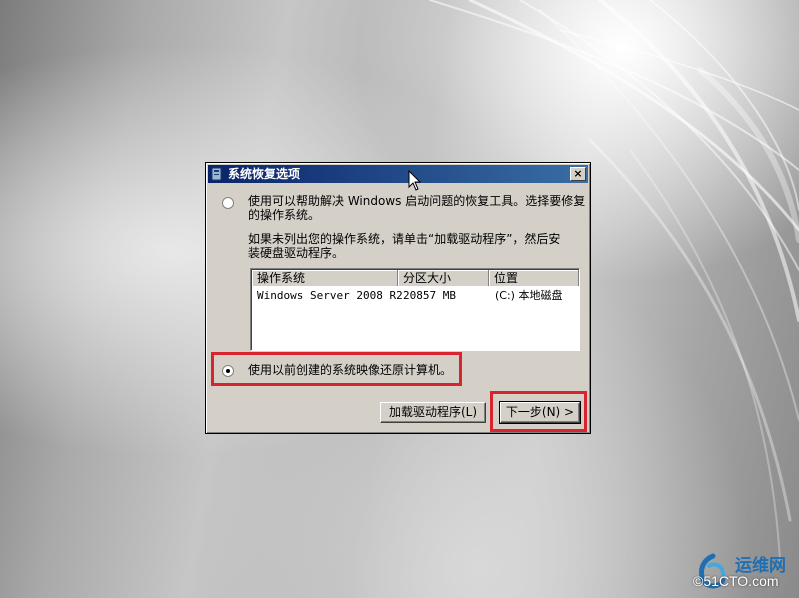  I want to click on row-location: (C:) 本地磁盘, so click(529, 295).